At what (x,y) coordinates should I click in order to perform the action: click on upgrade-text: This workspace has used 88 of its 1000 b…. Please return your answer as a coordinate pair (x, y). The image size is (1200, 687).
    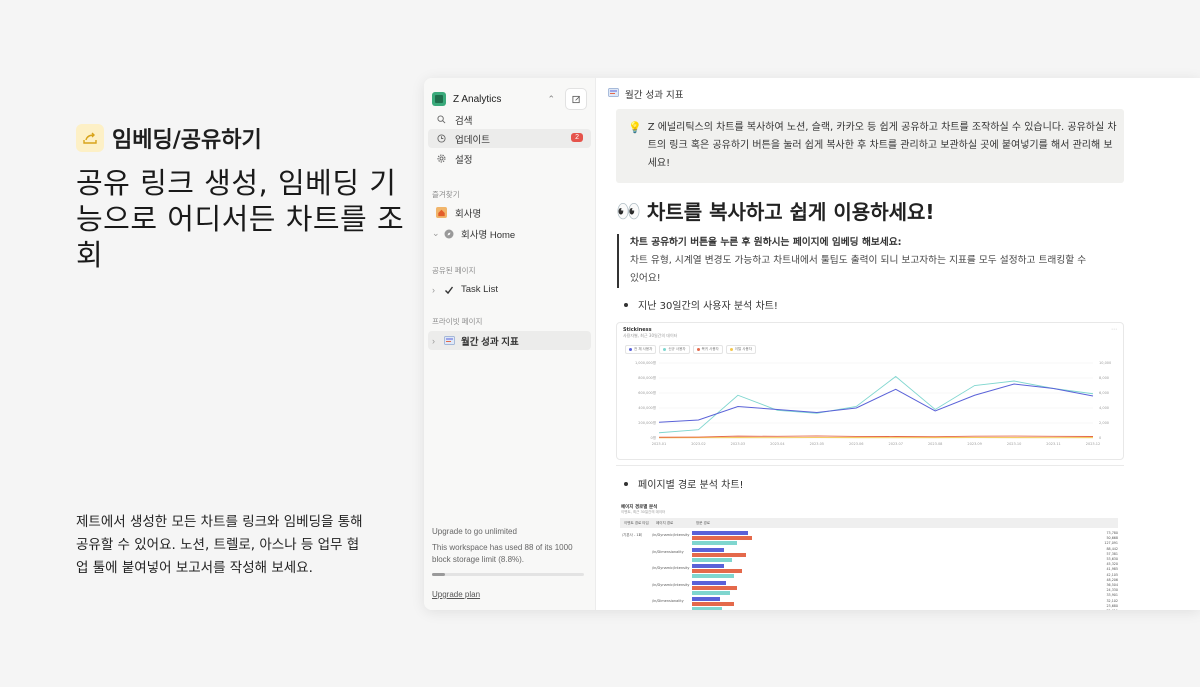
    Looking at the image, I should click on (502, 553).